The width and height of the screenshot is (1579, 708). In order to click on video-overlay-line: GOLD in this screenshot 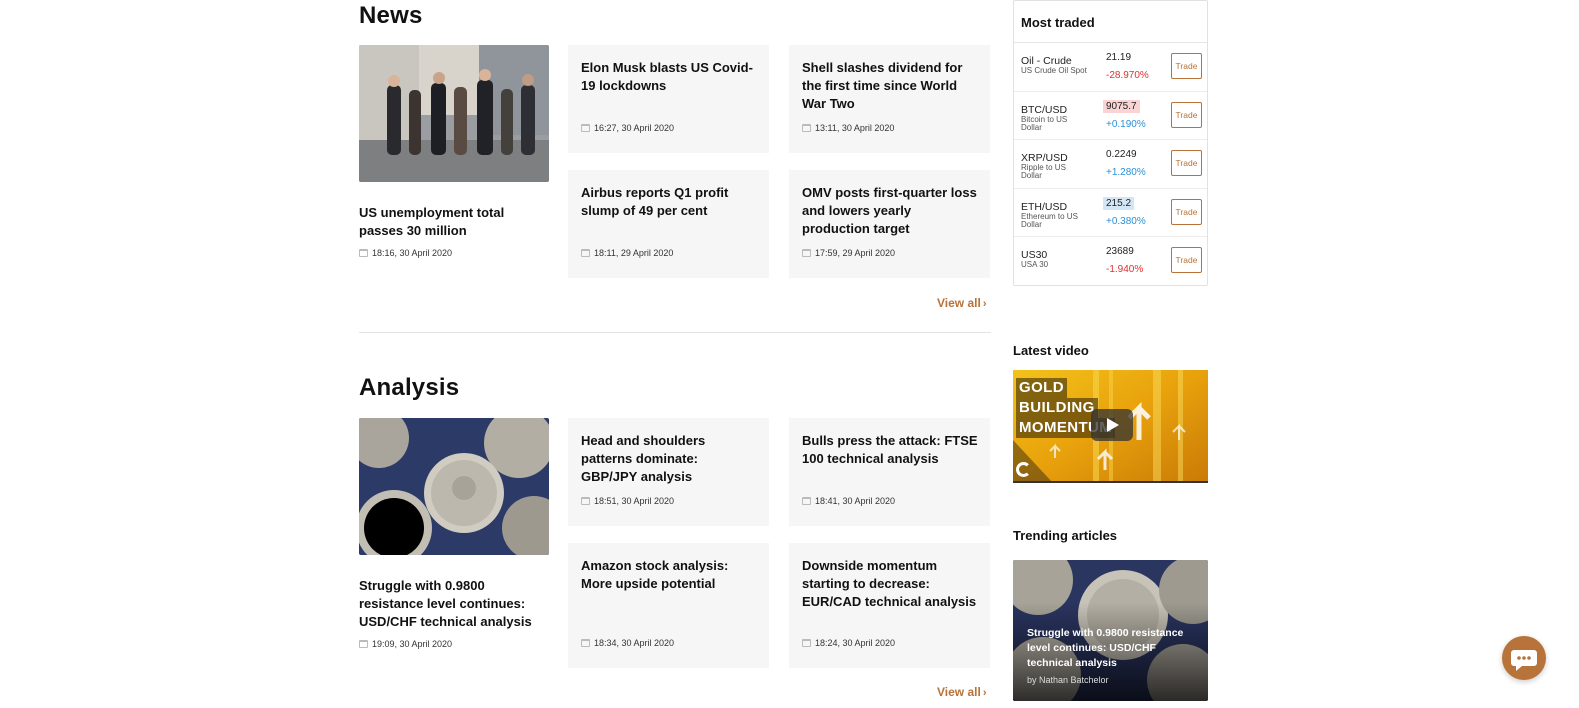, I will do `click(1041, 388)`.